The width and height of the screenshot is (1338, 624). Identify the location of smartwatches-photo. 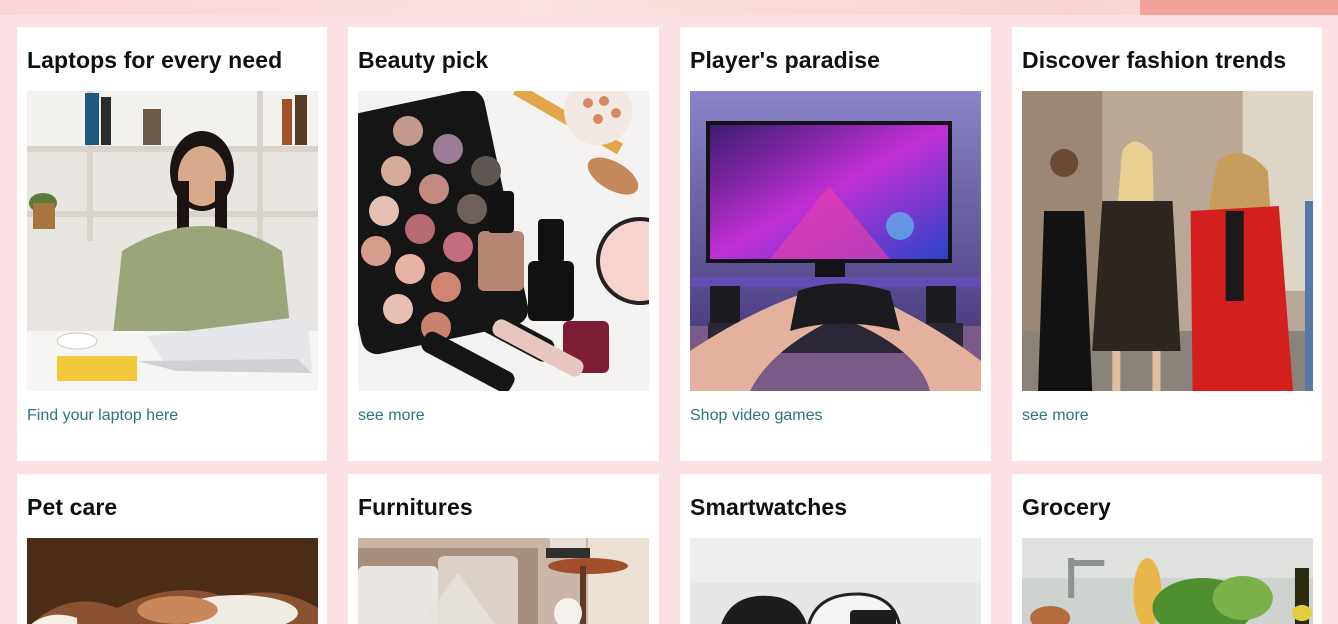
(835, 581).